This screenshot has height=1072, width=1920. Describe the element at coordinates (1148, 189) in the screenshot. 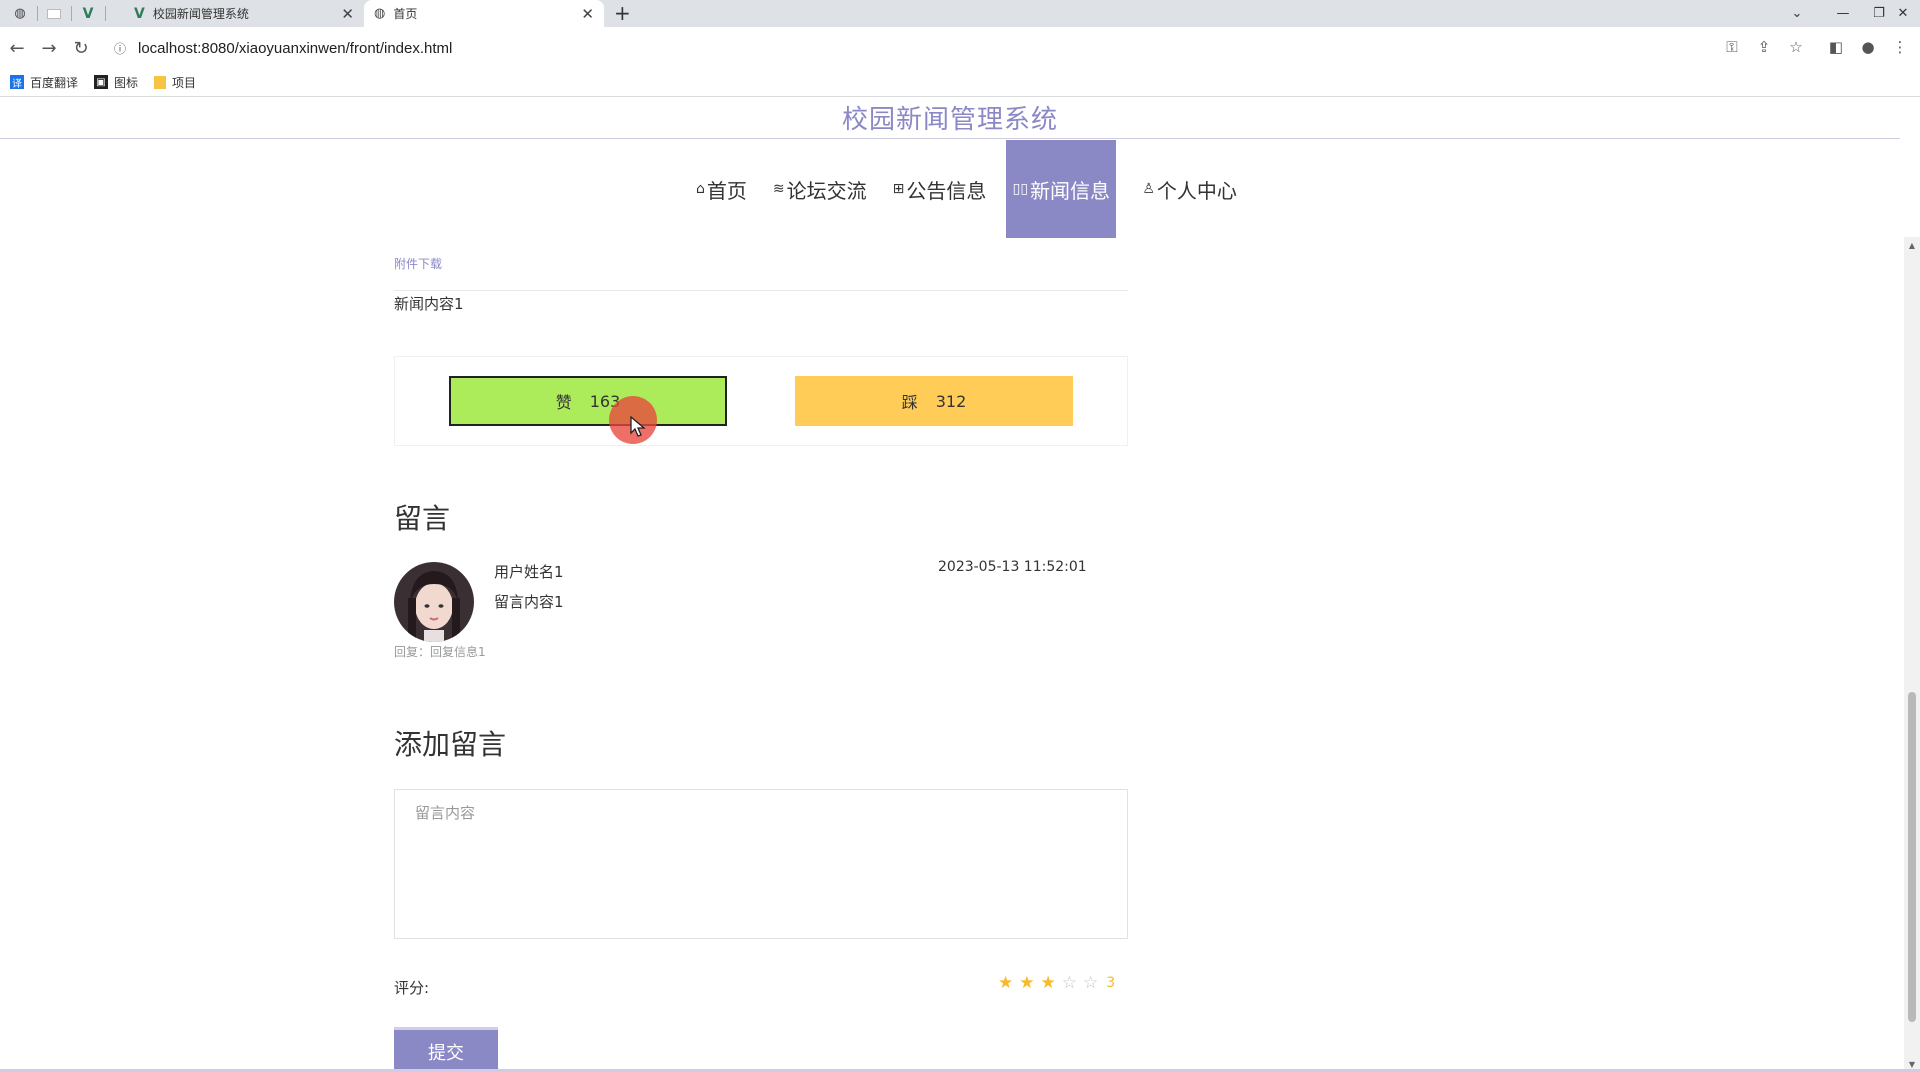

I see `user-icon: ♙` at that location.